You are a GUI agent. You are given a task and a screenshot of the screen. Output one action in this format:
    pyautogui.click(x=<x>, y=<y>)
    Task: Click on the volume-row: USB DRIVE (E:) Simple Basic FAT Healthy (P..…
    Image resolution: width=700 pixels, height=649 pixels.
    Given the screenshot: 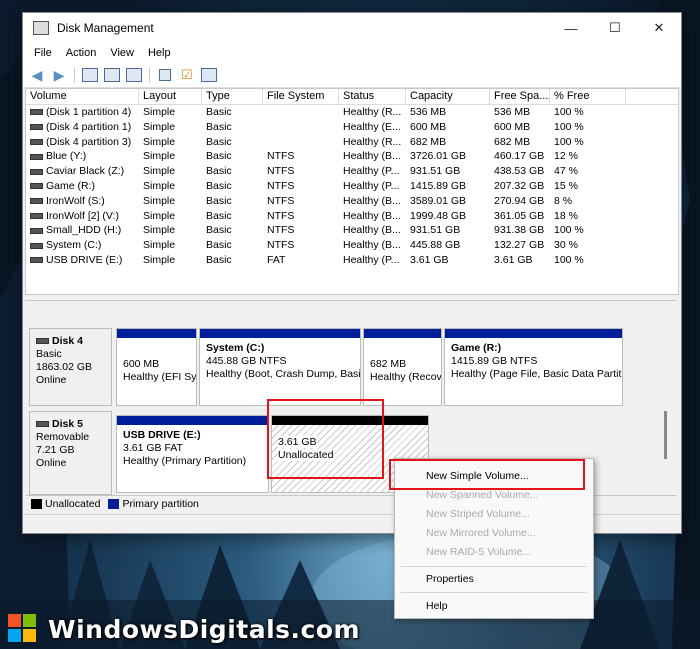 What is the action you would take?
    pyautogui.click(x=352, y=260)
    